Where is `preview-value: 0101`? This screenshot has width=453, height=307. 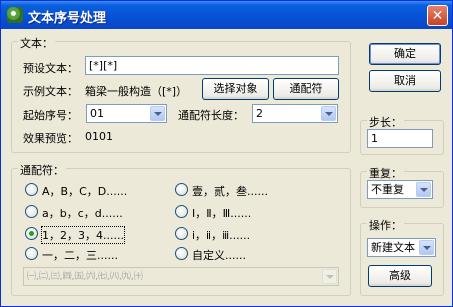 preview-value: 0101 is located at coordinates (99, 136).